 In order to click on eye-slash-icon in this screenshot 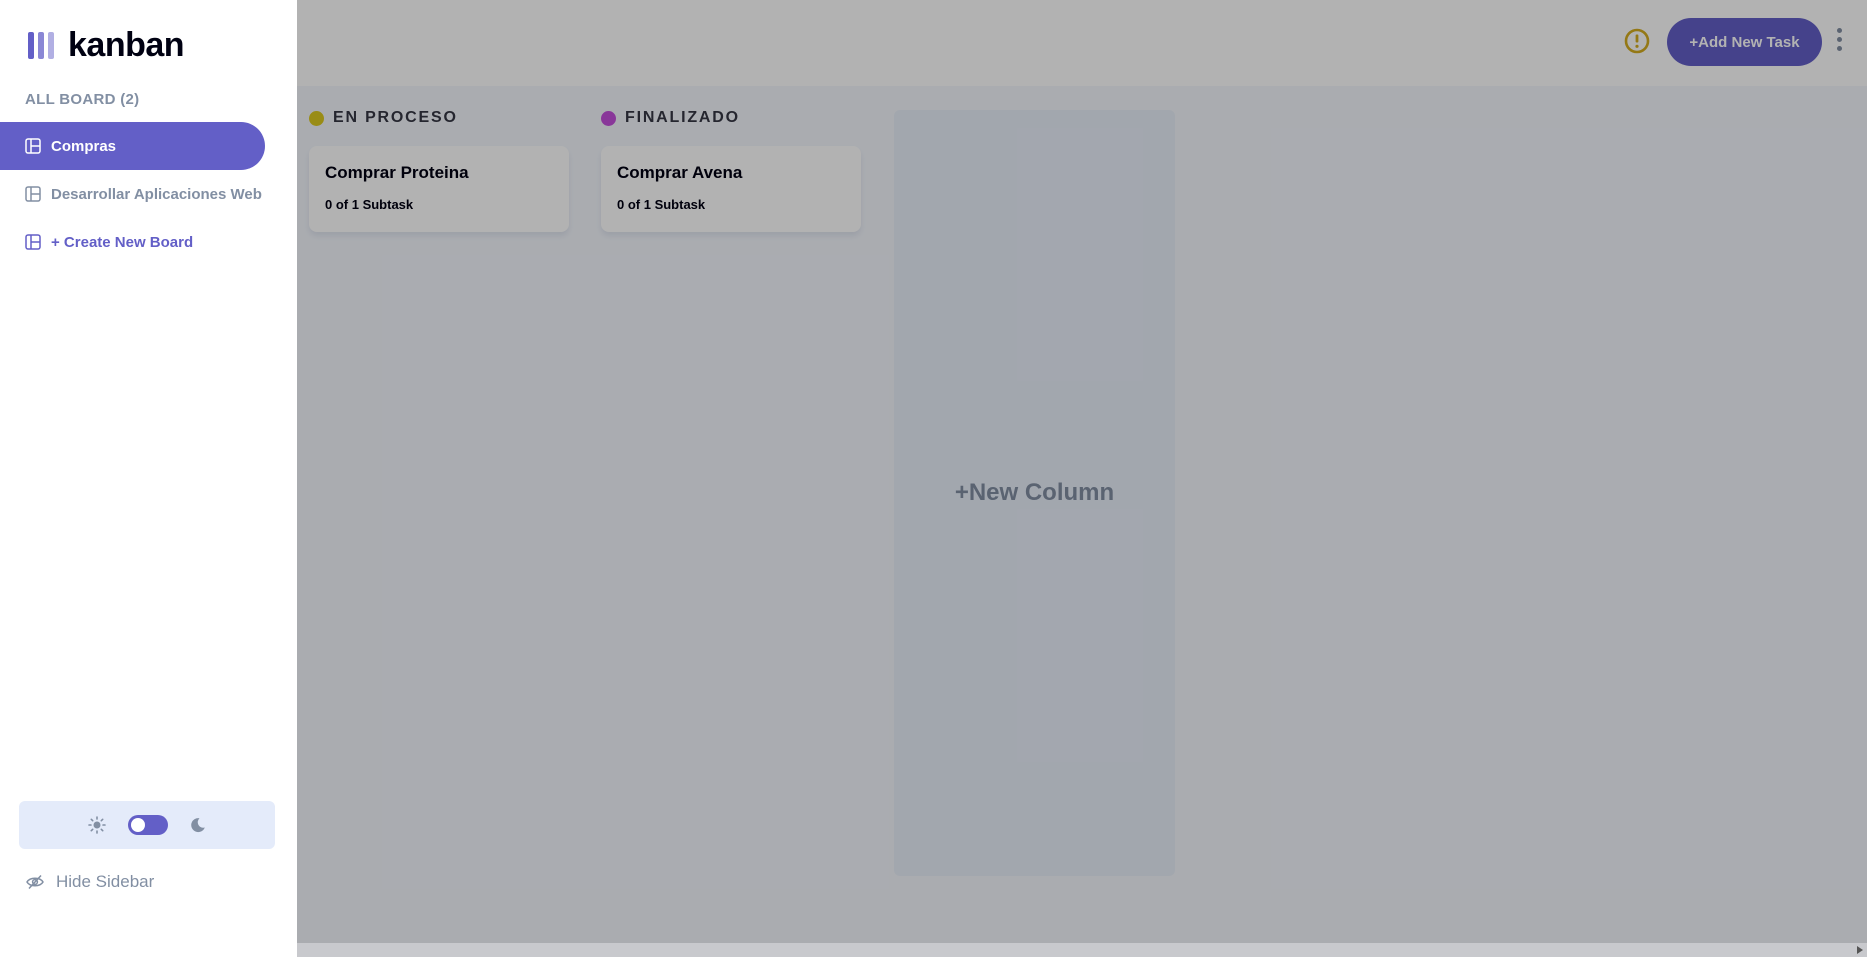, I will do `click(35, 882)`.